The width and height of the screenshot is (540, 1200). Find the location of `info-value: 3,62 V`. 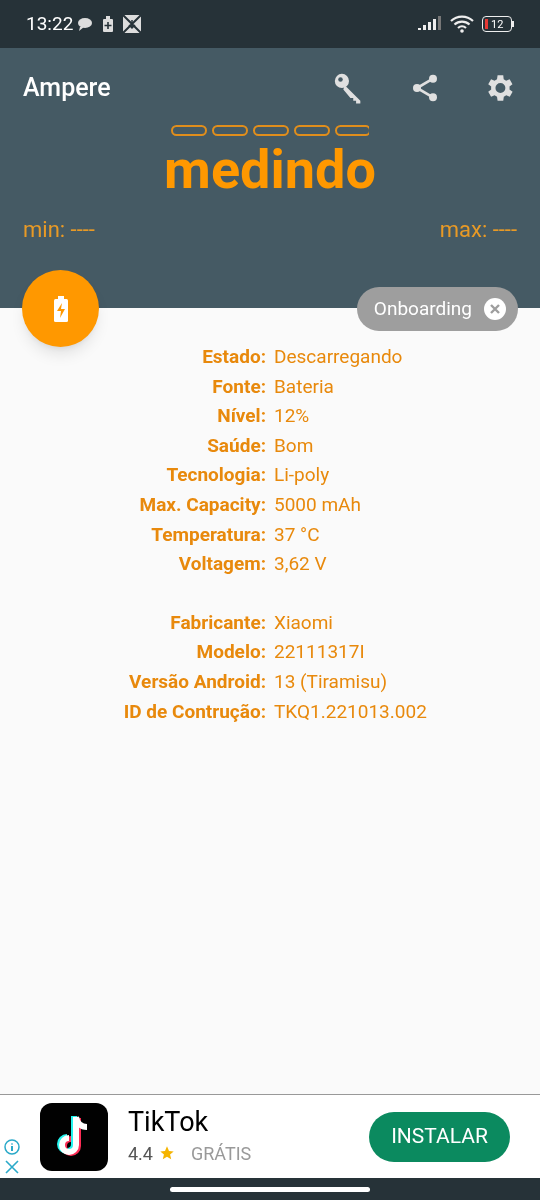

info-value: 3,62 V is located at coordinates (301, 564).